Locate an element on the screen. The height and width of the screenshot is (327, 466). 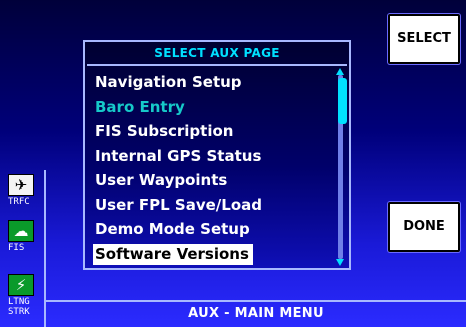
menu-item-internal-gps-status: Internal GPS Status is located at coordinates (213, 156).